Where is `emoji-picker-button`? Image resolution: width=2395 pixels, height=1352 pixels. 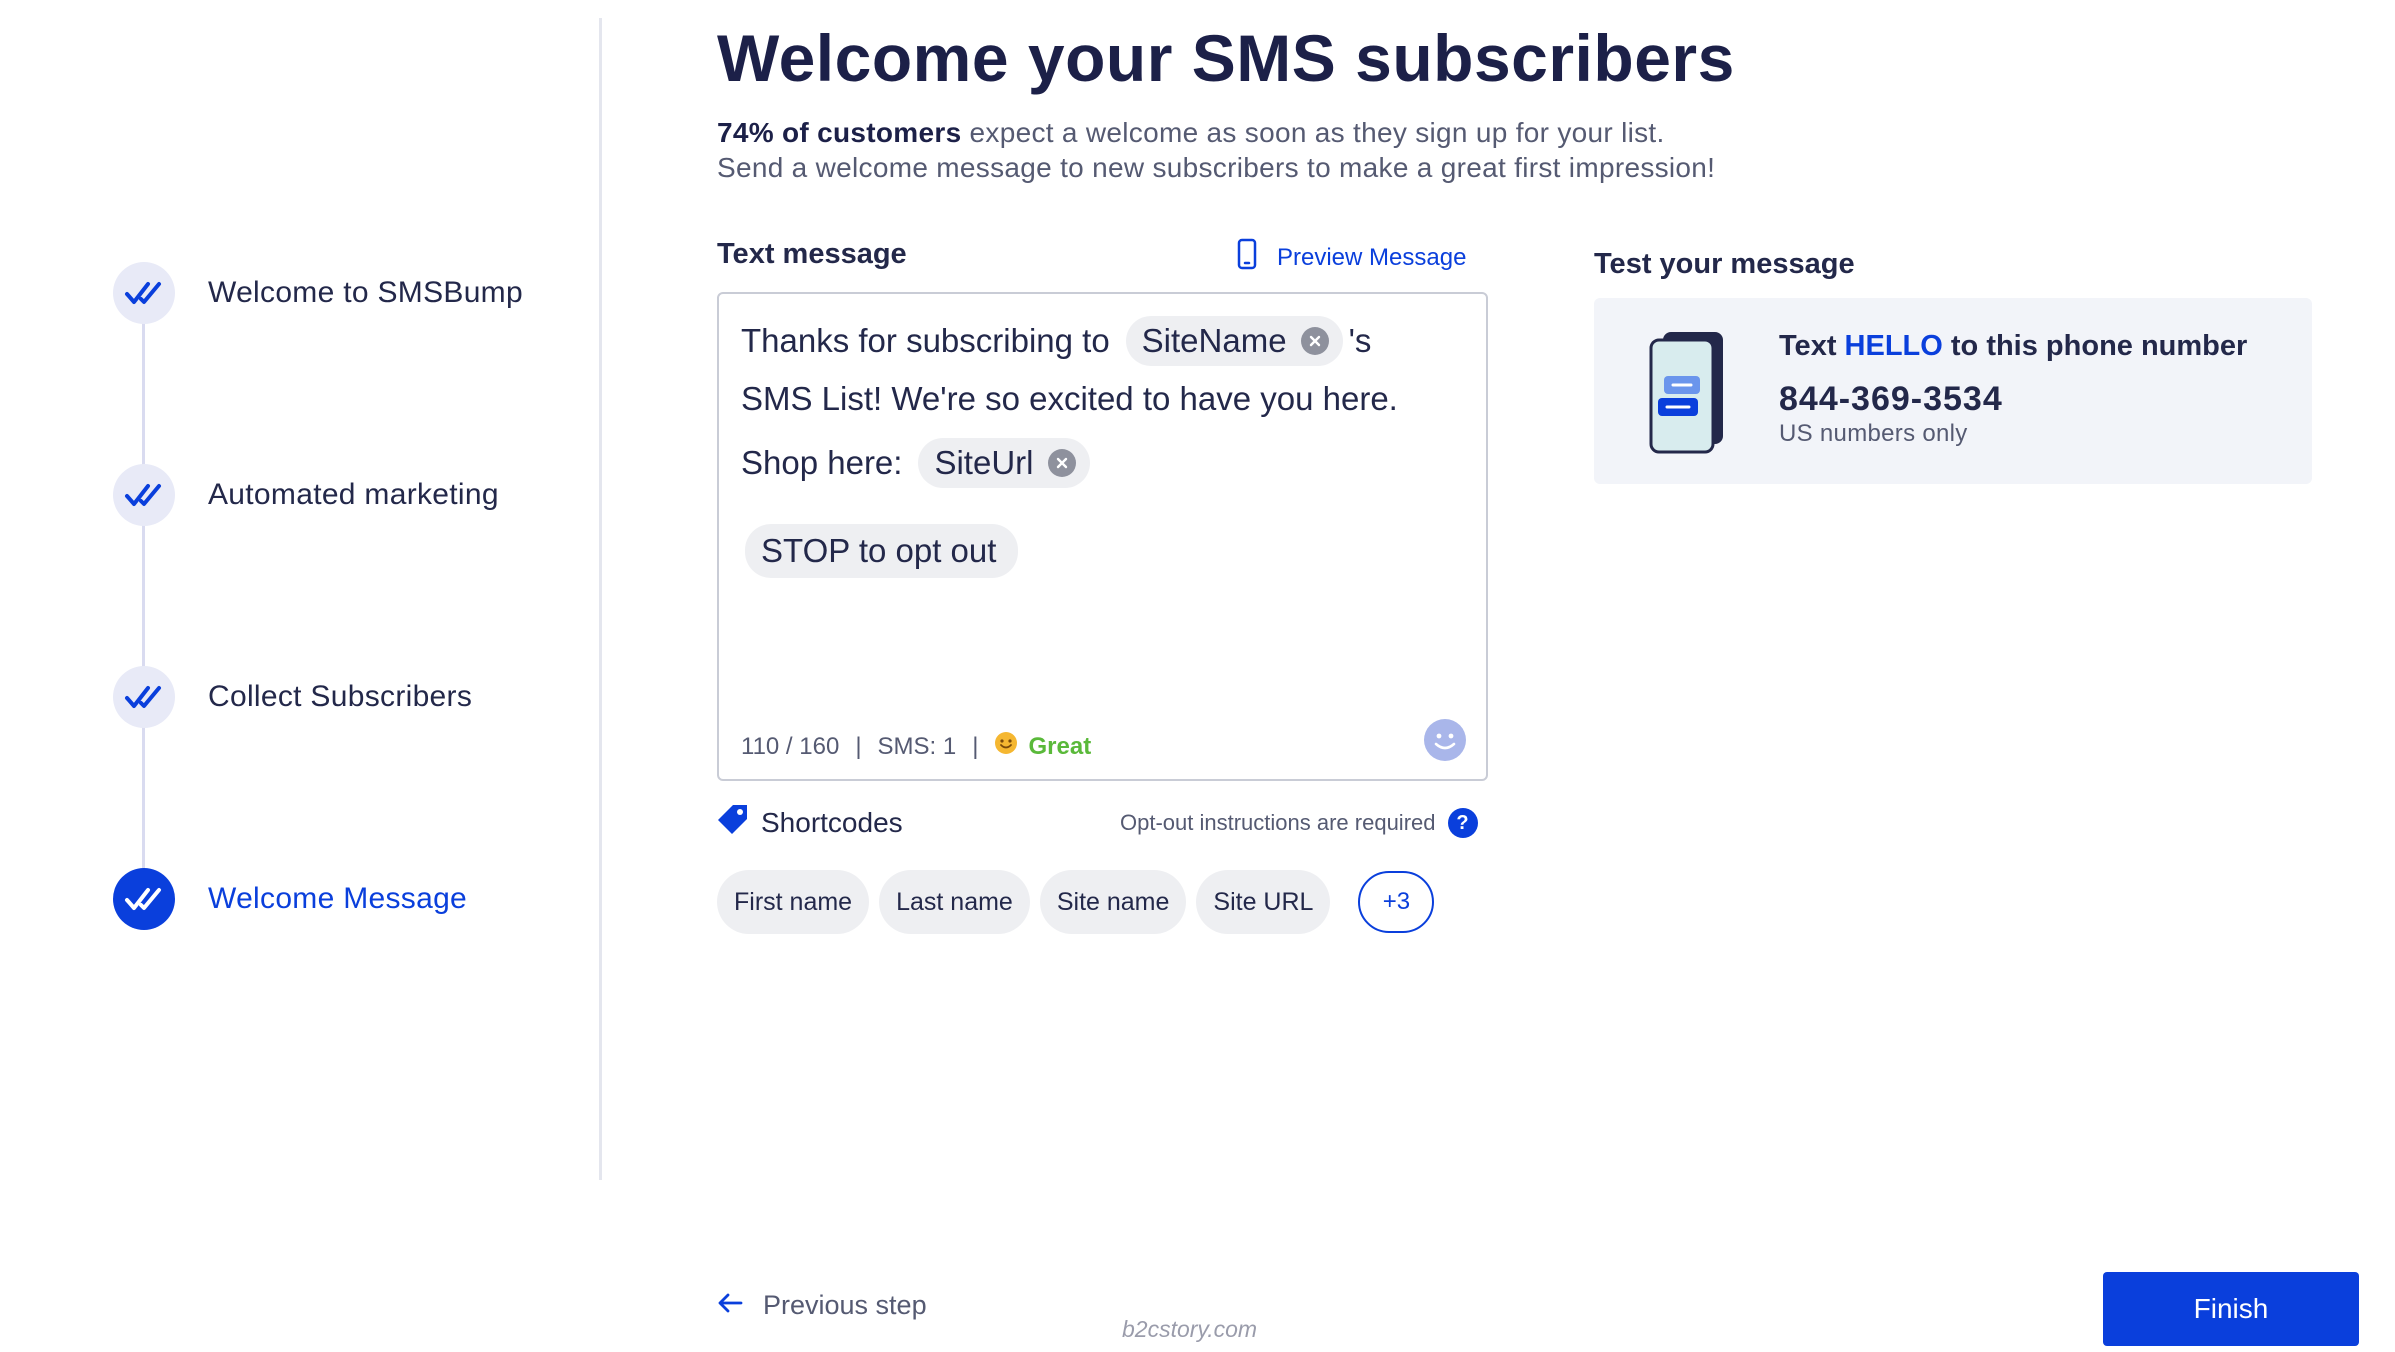 emoji-picker-button is located at coordinates (1445, 740).